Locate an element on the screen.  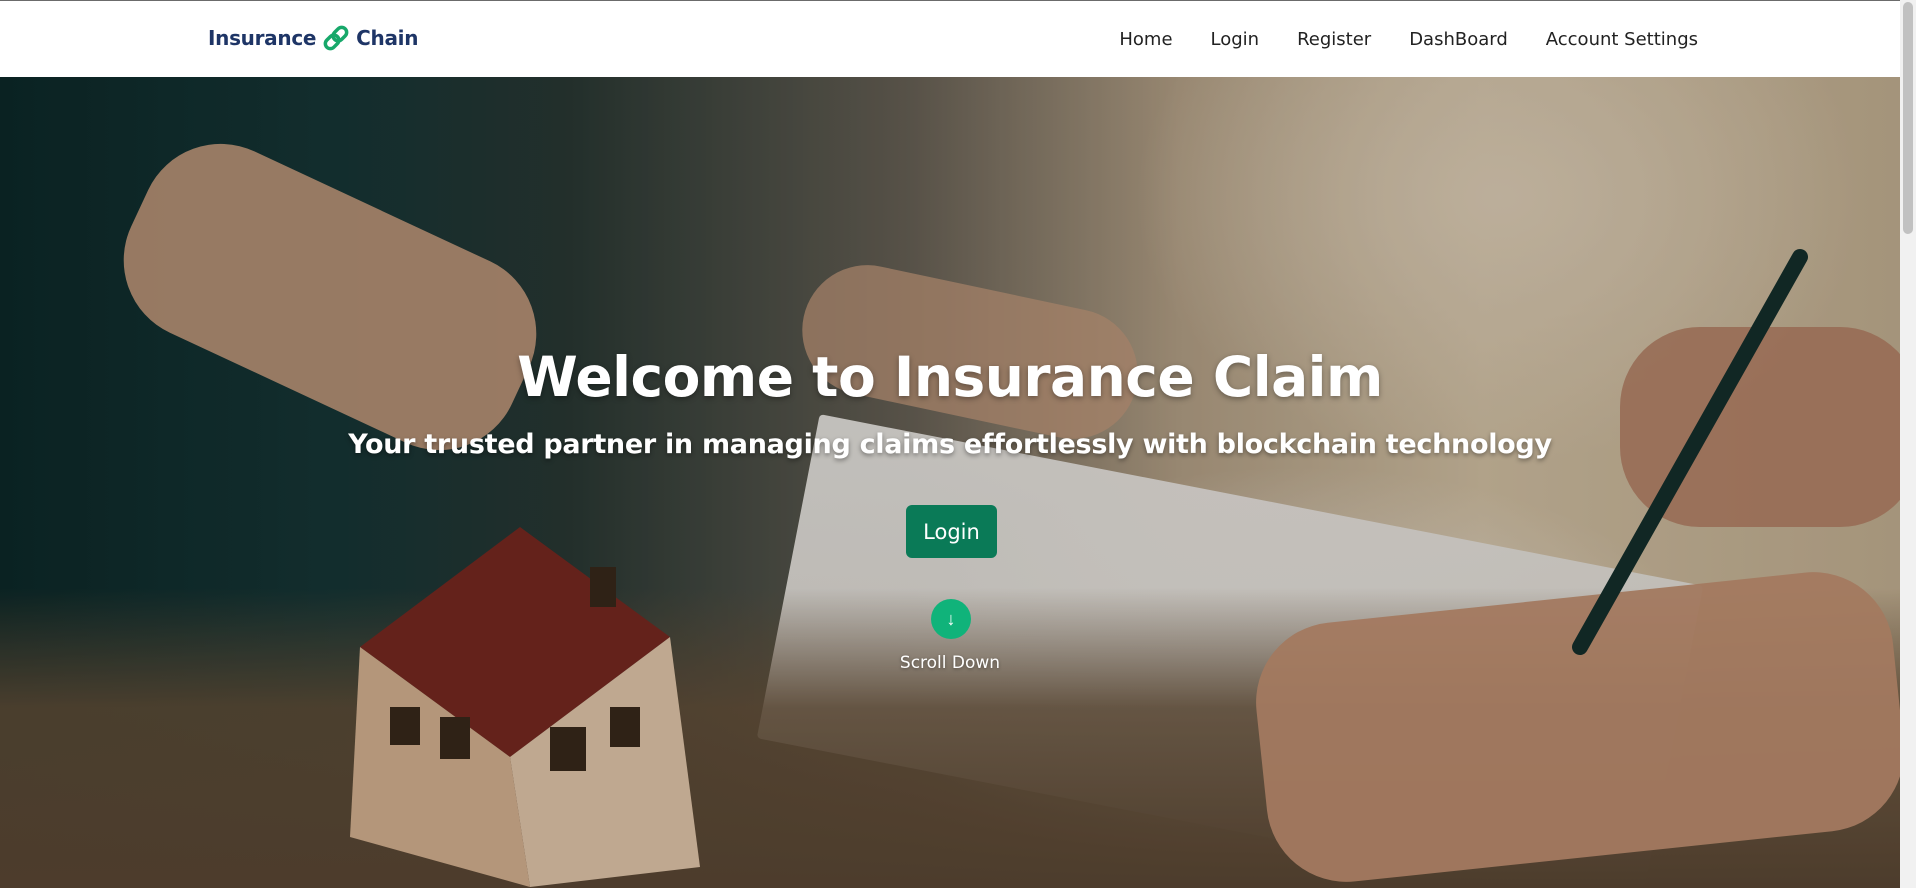
nav-login-link: Login is located at coordinates (1235, 39).